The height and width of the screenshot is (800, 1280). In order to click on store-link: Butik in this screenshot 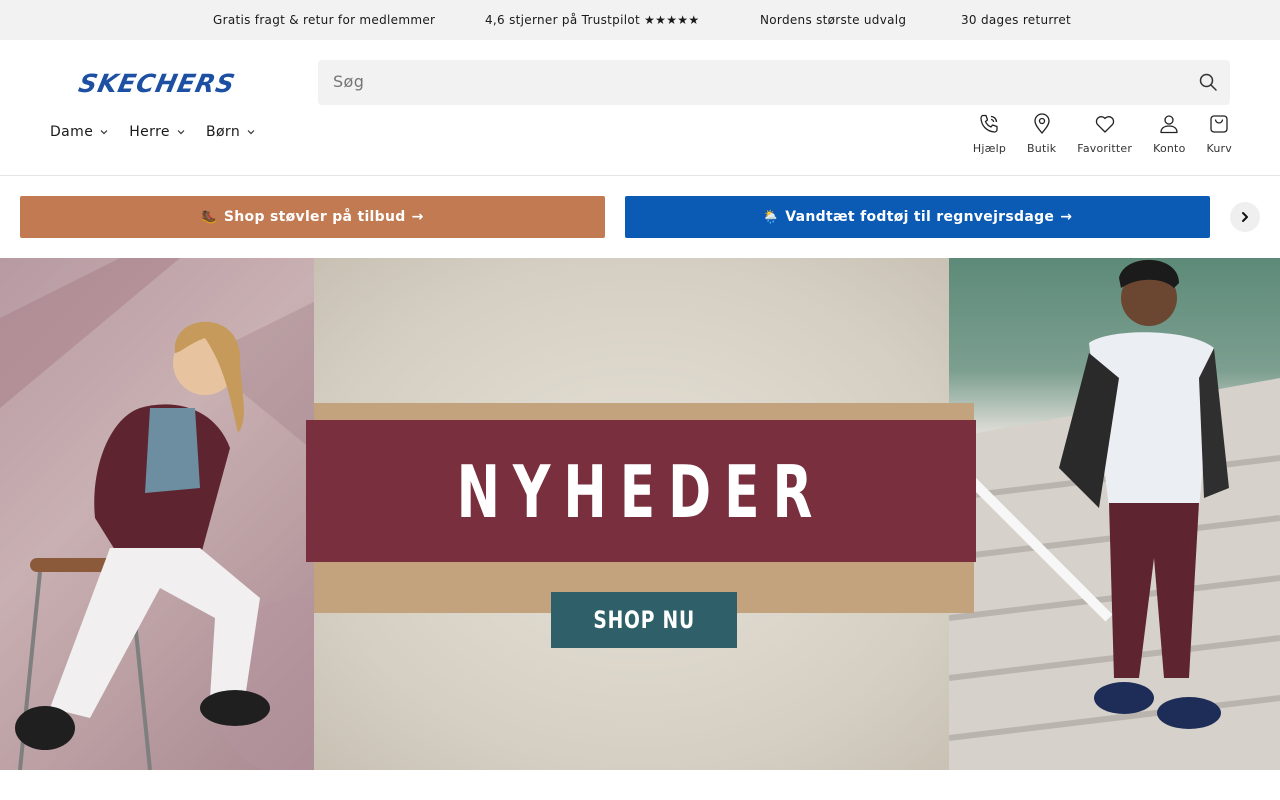, I will do `click(1041, 133)`.